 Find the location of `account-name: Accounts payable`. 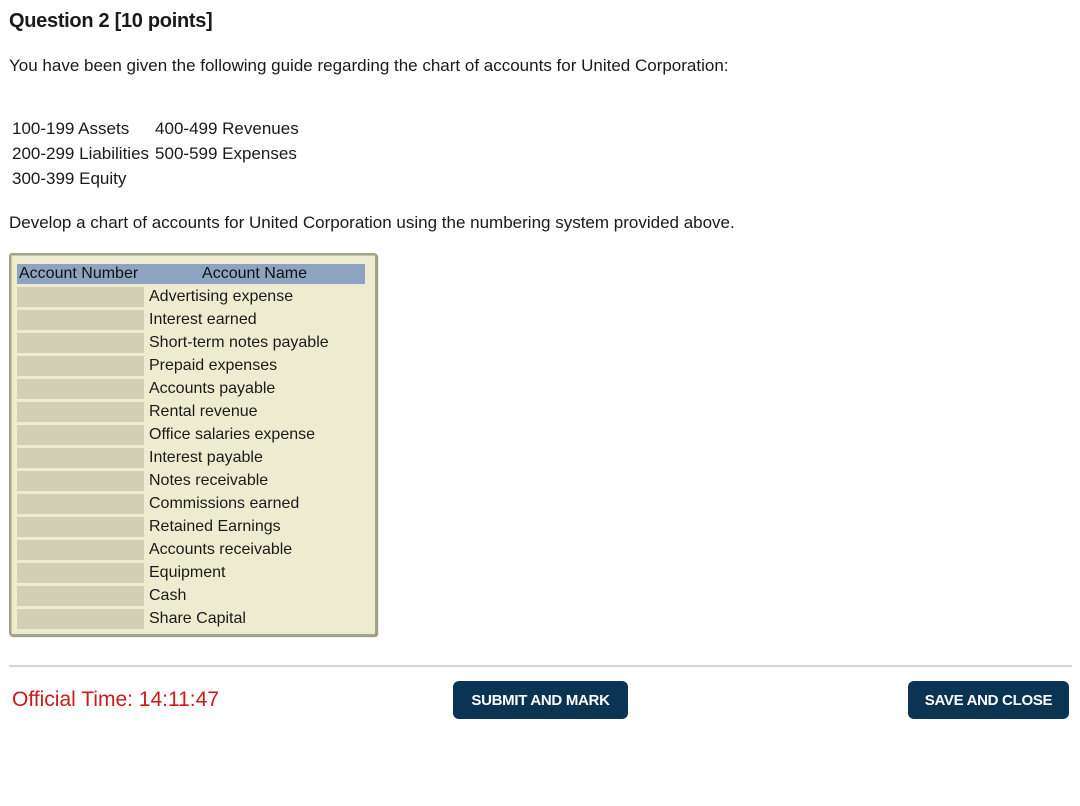

account-name: Accounts payable is located at coordinates (212, 388).